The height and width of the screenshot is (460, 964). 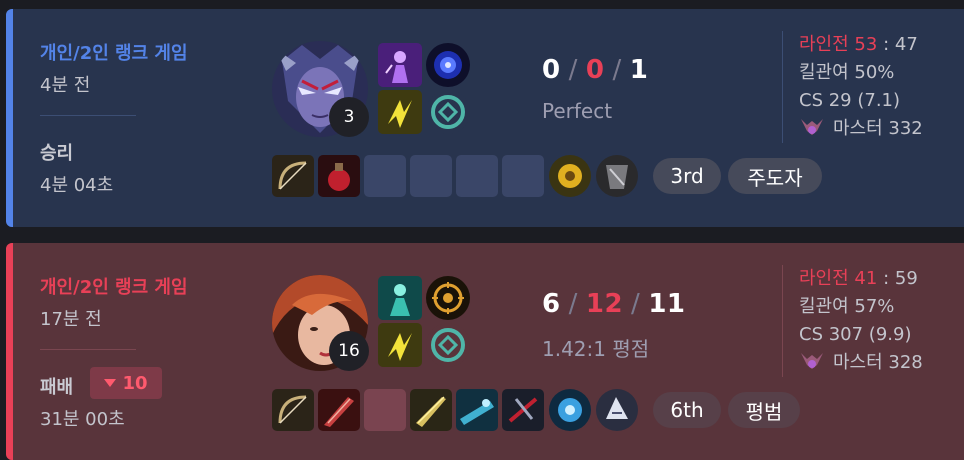 What do you see at coordinates (570, 410) in the screenshot?
I see `trinket-farsight-icon` at bounding box center [570, 410].